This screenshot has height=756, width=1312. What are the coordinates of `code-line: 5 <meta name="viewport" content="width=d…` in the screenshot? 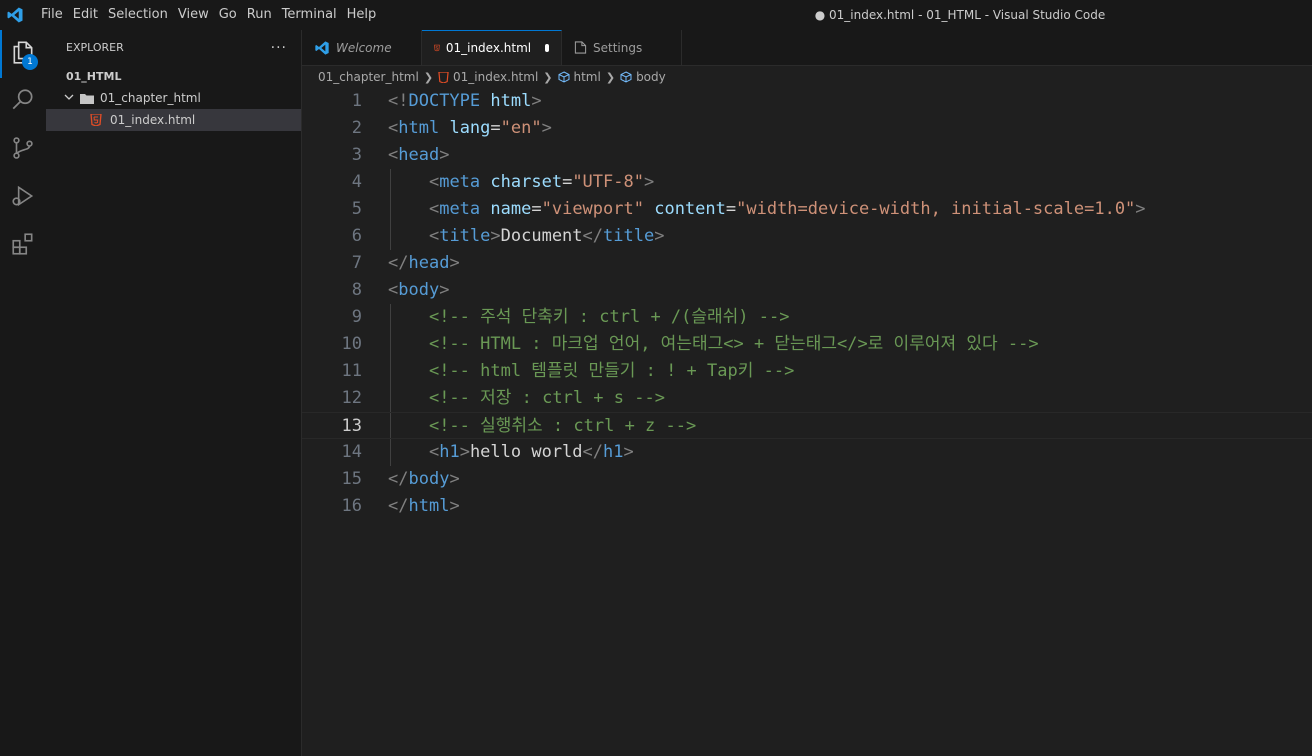 It's located at (807, 209).